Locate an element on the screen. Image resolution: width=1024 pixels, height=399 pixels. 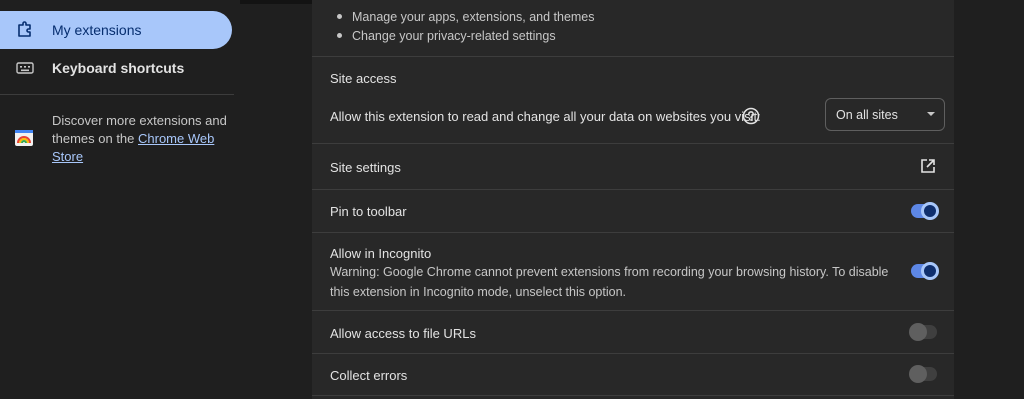
caret-down-icon is located at coordinates (931, 114).